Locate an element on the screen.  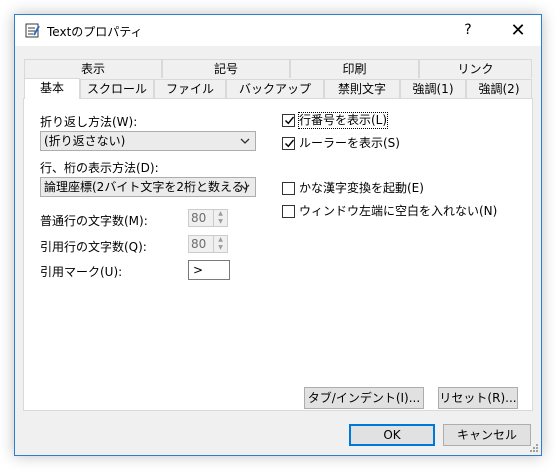
show-line-numbers-label: 行番号を表示(L) is located at coordinates (343, 120).